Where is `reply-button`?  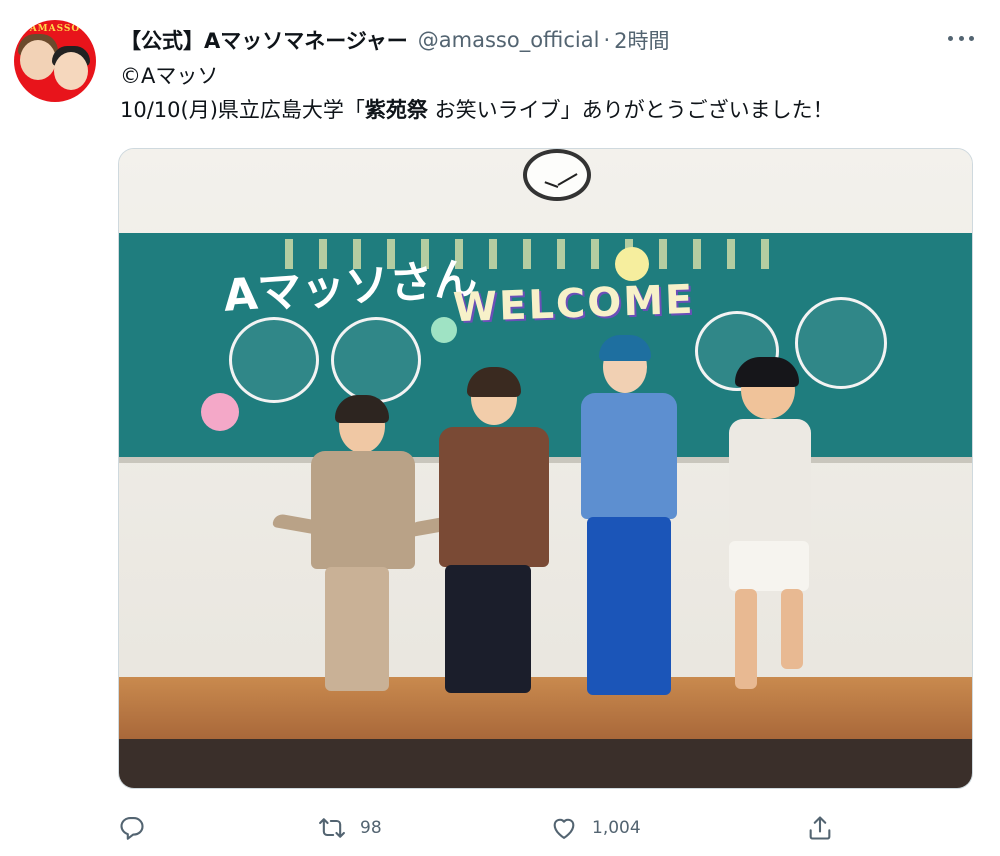 reply-button is located at coordinates (132, 828).